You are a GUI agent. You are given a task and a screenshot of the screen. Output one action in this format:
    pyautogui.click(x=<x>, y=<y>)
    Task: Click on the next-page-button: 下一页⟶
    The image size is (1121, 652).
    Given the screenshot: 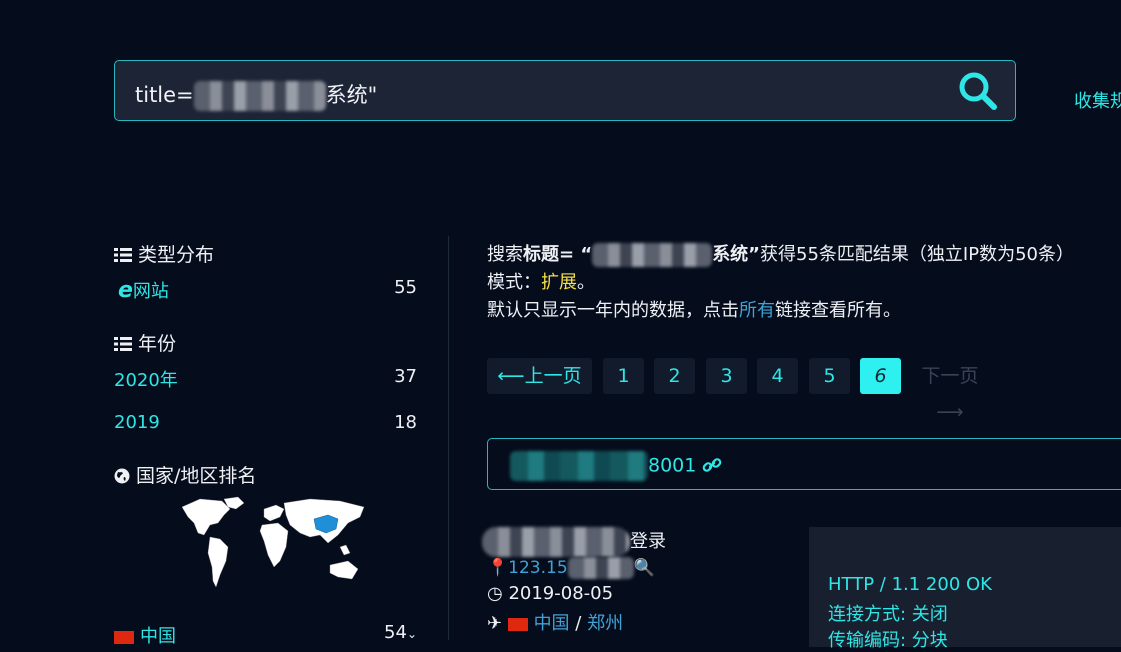 What is the action you would take?
    pyautogui.click(x=950, y=394)
    